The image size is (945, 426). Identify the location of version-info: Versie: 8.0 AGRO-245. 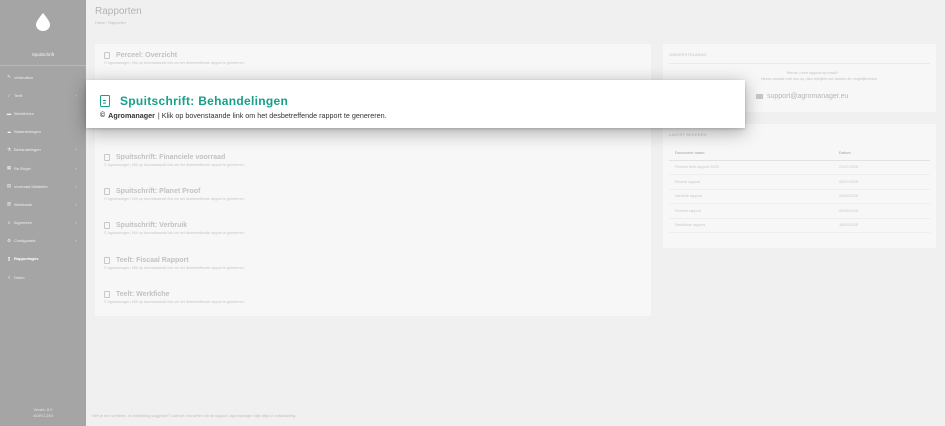
(43, 412).